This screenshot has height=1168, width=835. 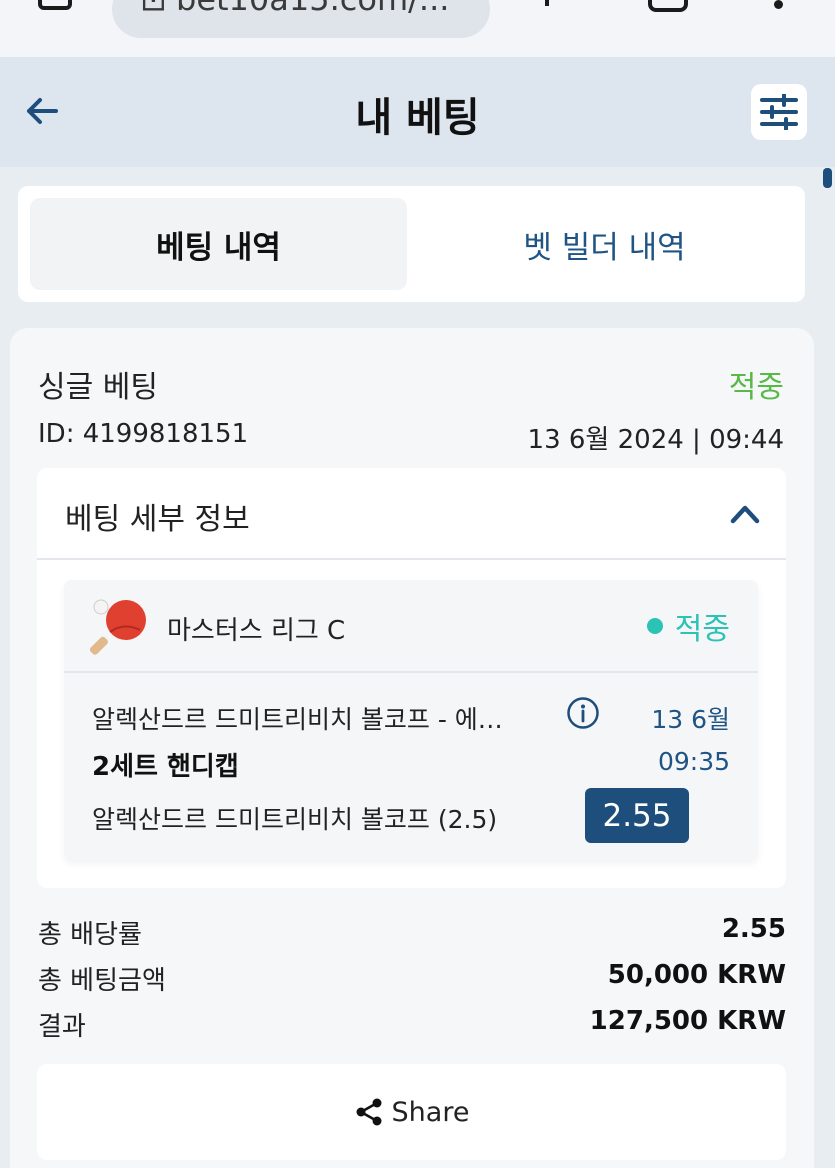 I want to click on bet-type: 싱글 베팅, so click(x=98, y=387).